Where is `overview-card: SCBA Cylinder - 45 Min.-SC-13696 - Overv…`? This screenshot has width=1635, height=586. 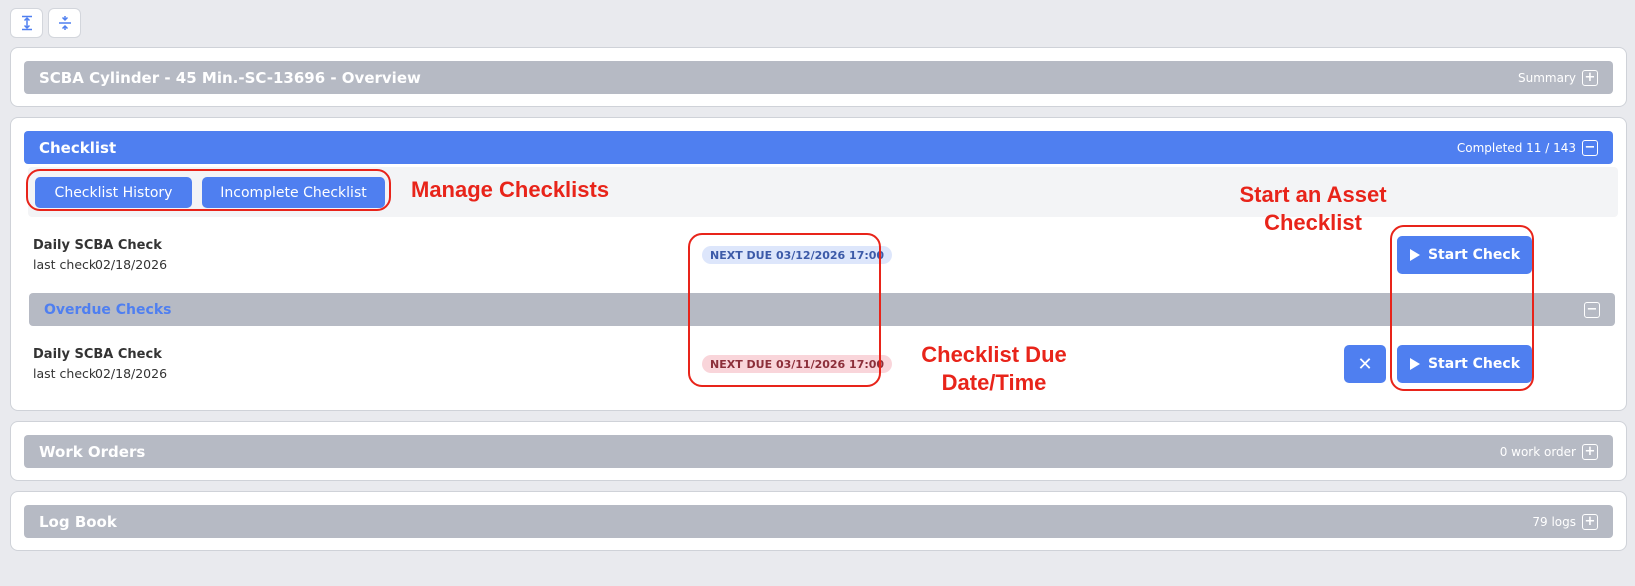 overview-card: SCBA Cylinder - 45 Min.-SC-13696 - Overv… is located at coordinates (818, 77).